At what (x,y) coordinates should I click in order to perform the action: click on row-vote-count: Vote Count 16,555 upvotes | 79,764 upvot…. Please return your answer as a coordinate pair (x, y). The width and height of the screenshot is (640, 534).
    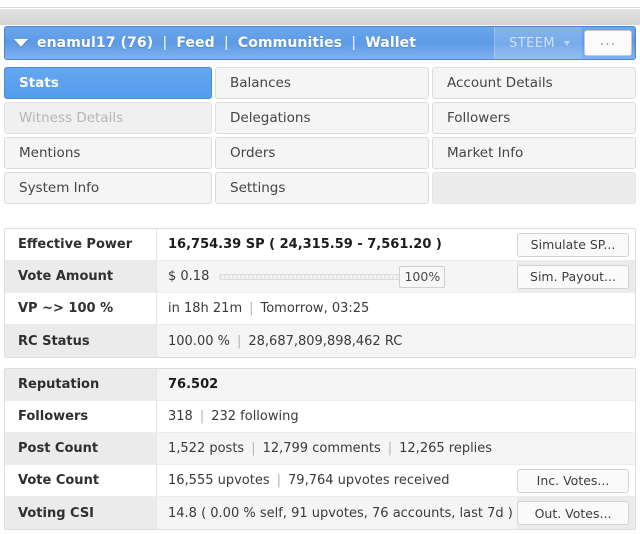
    Looking at the image, I should click on (320, 481).